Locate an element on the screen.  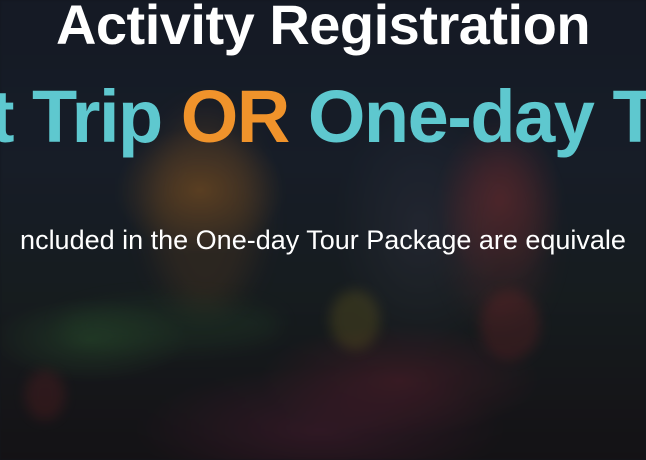
headline-prefix: t is located at coordinates (7, 116).